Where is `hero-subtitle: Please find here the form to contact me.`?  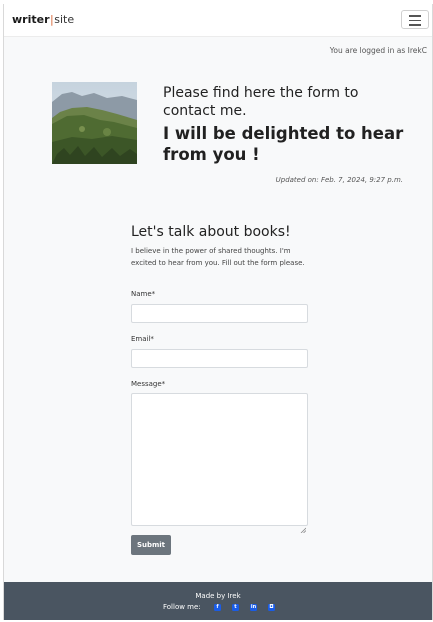
hero-subtitle: Please find here the form to contact me. is located at coordinates (261, 102).